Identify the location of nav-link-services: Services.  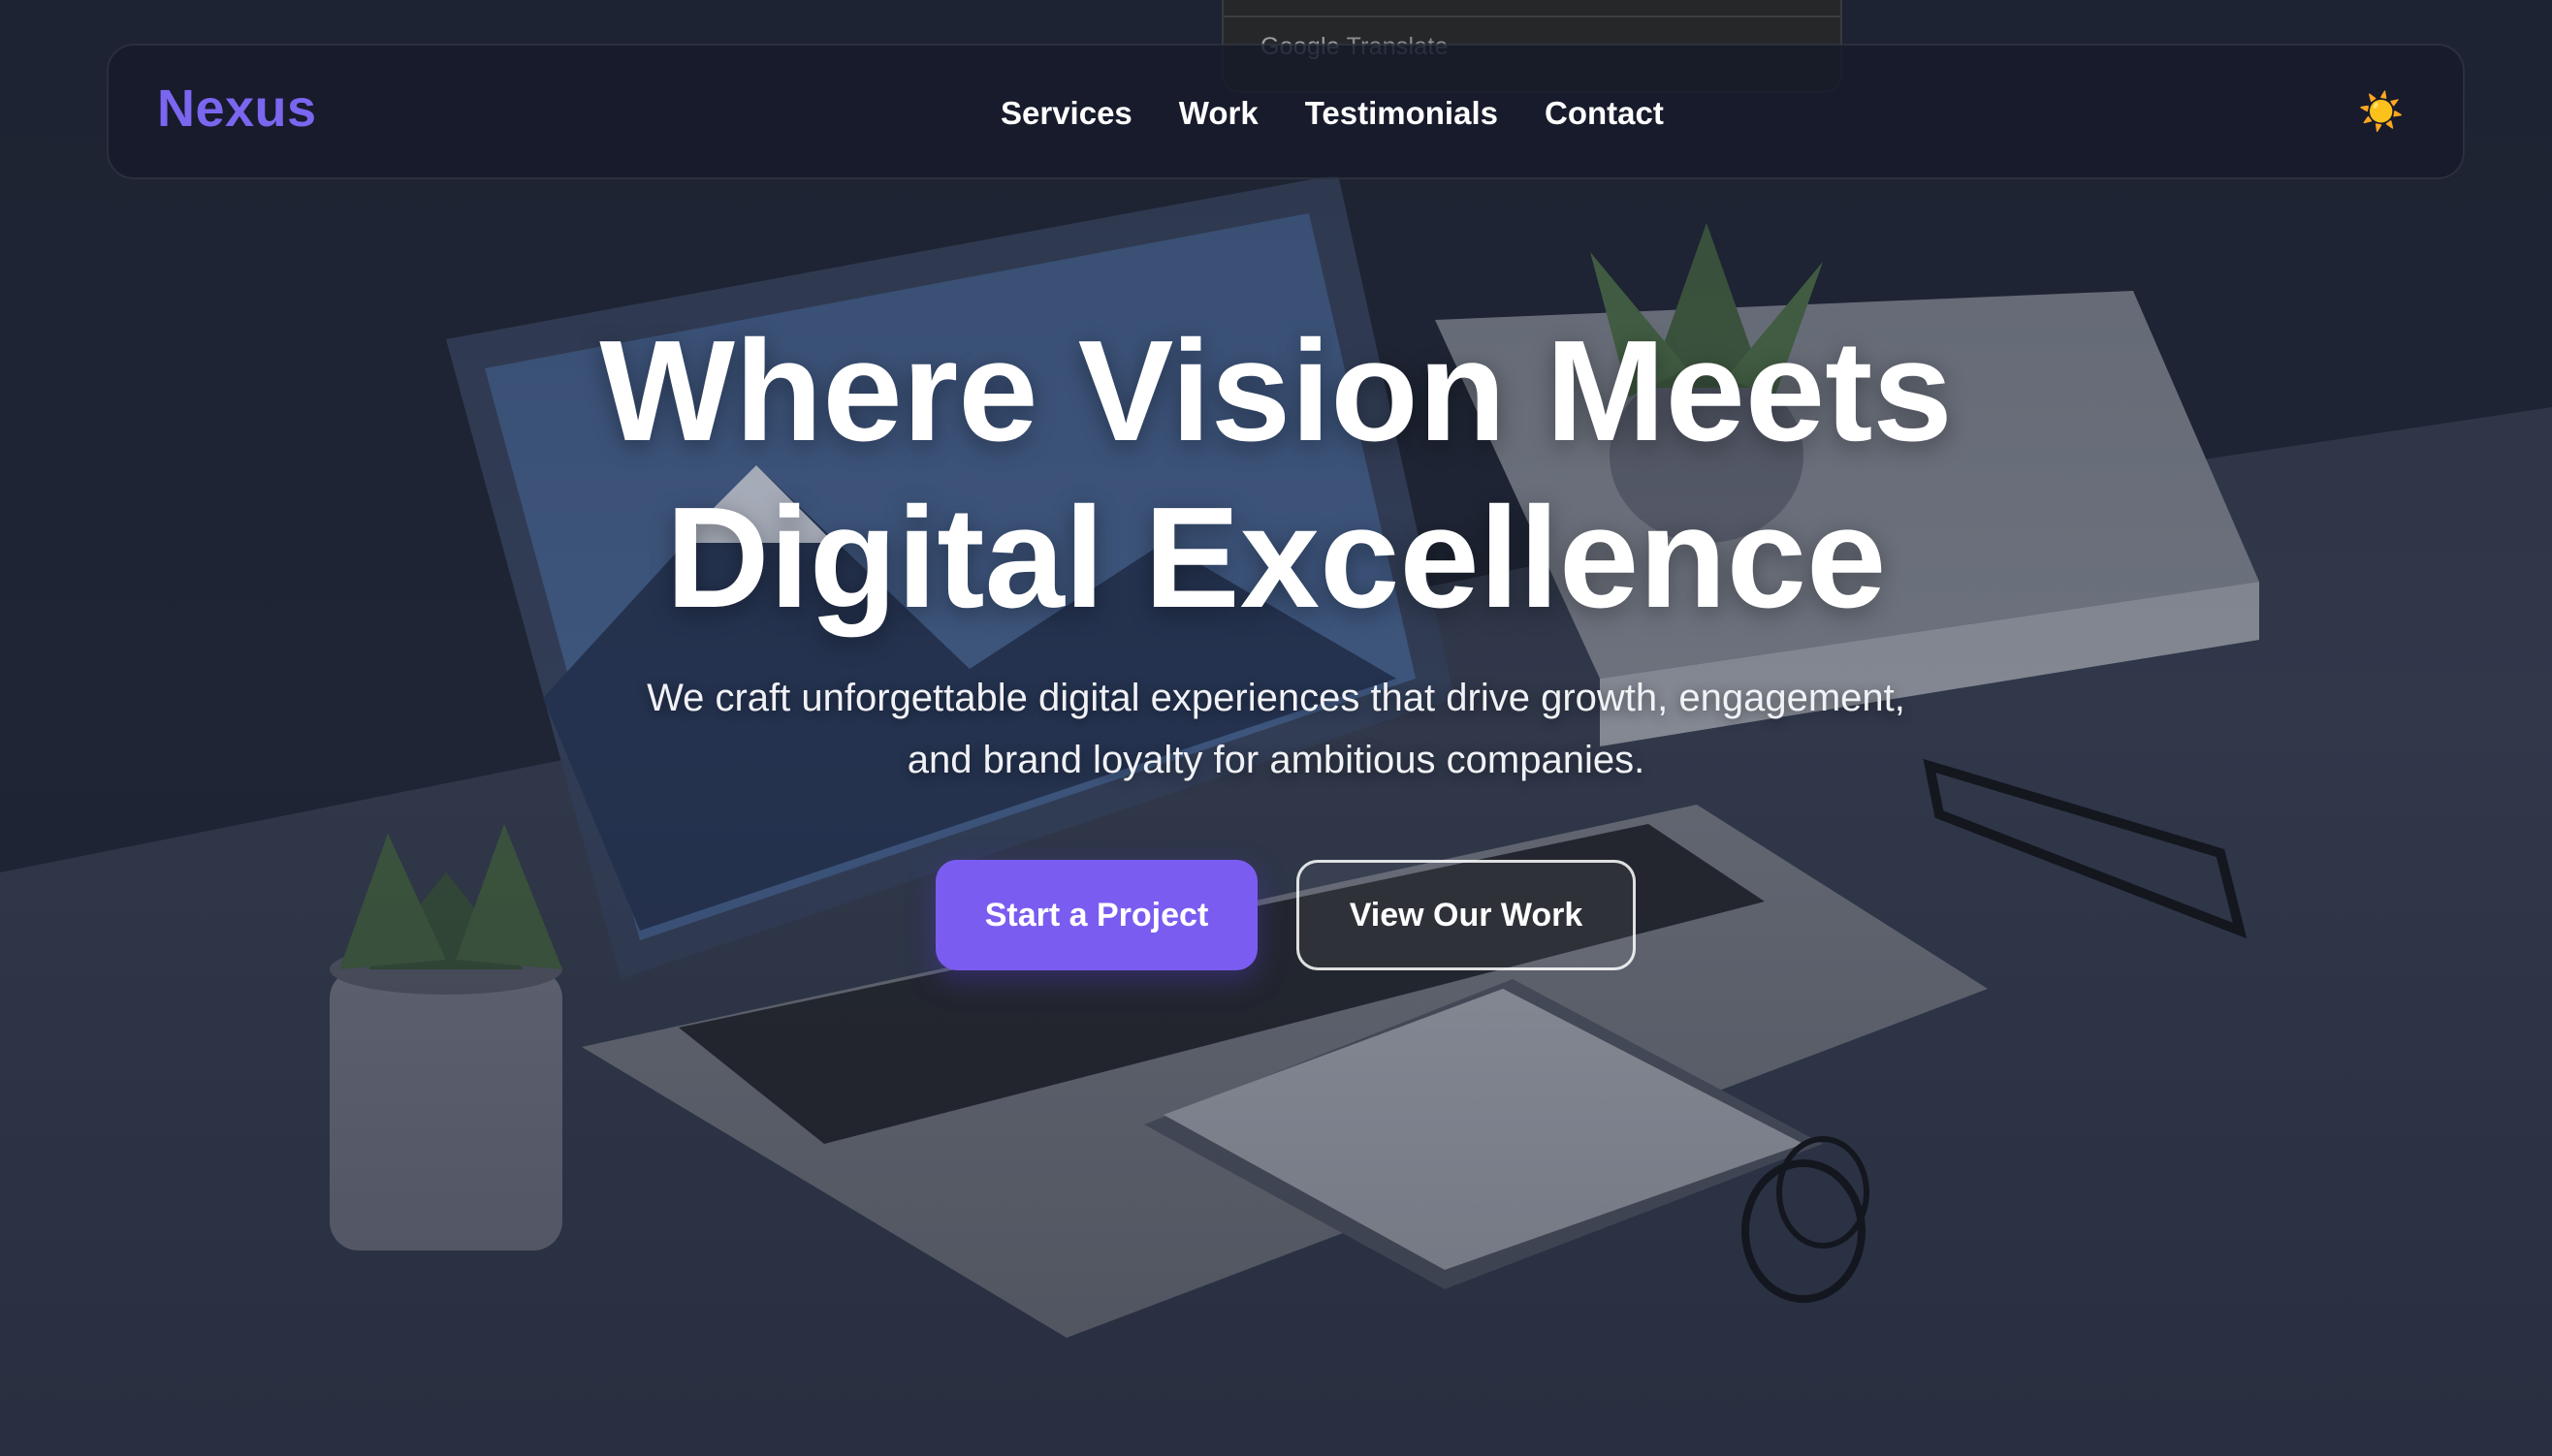
(1066, 114).